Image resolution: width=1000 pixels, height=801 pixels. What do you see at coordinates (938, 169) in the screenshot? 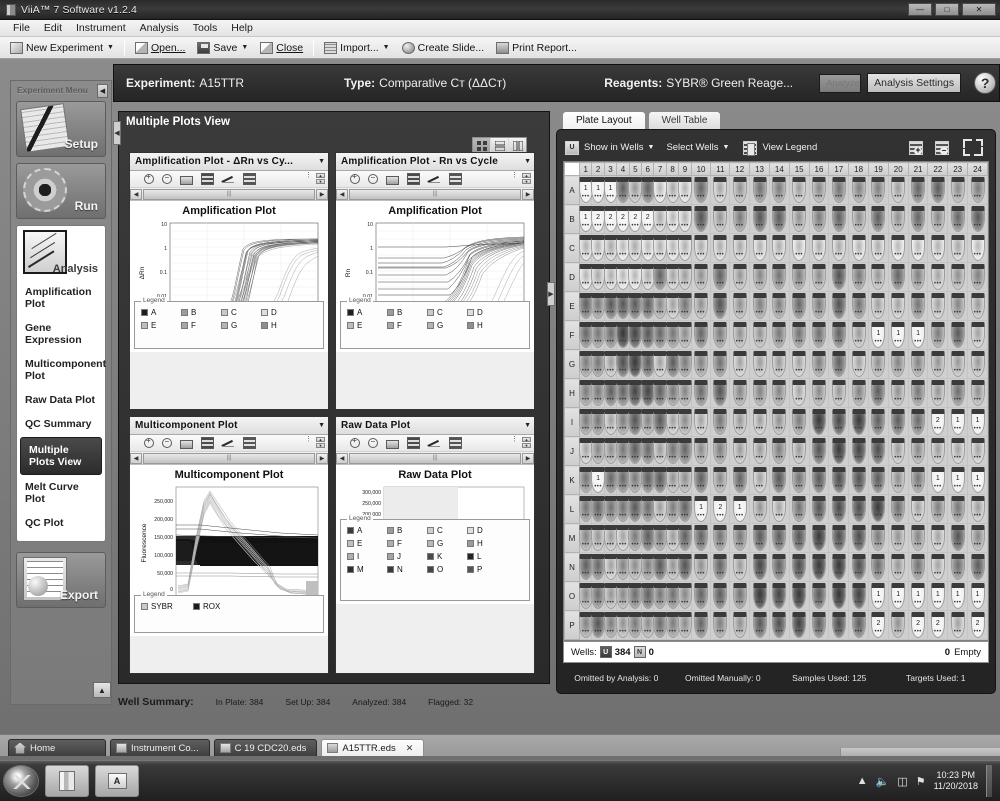
I see `plate-column-header: 22` at bounding box center [938, 169].